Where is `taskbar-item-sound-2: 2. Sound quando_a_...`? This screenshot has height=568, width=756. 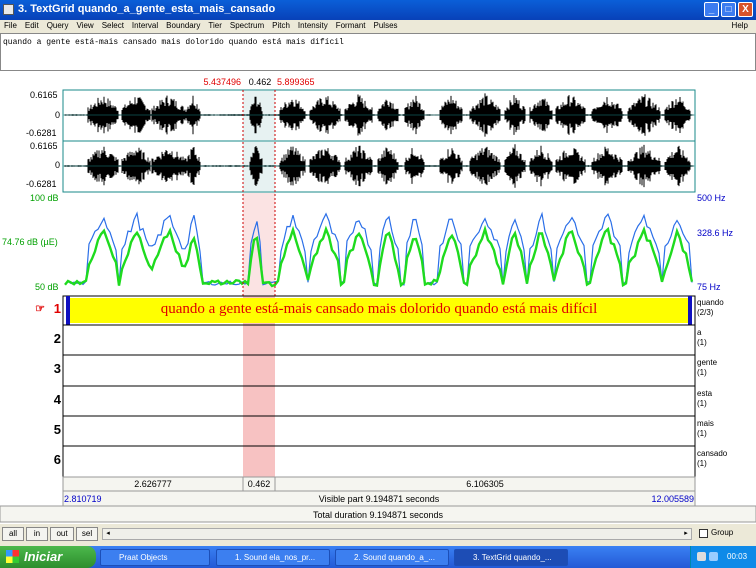 taskbar-item-sound-2: 2. Sound quando_a_... is located at coordinates (392, 557).